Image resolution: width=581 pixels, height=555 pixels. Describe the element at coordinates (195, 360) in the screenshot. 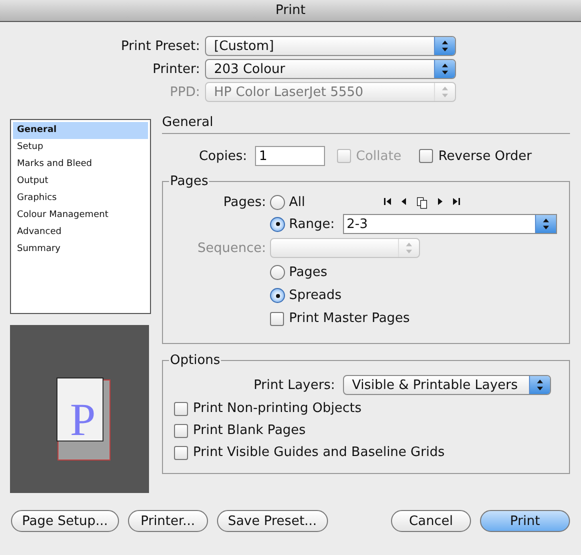

I see `group-title: Options` at that location.